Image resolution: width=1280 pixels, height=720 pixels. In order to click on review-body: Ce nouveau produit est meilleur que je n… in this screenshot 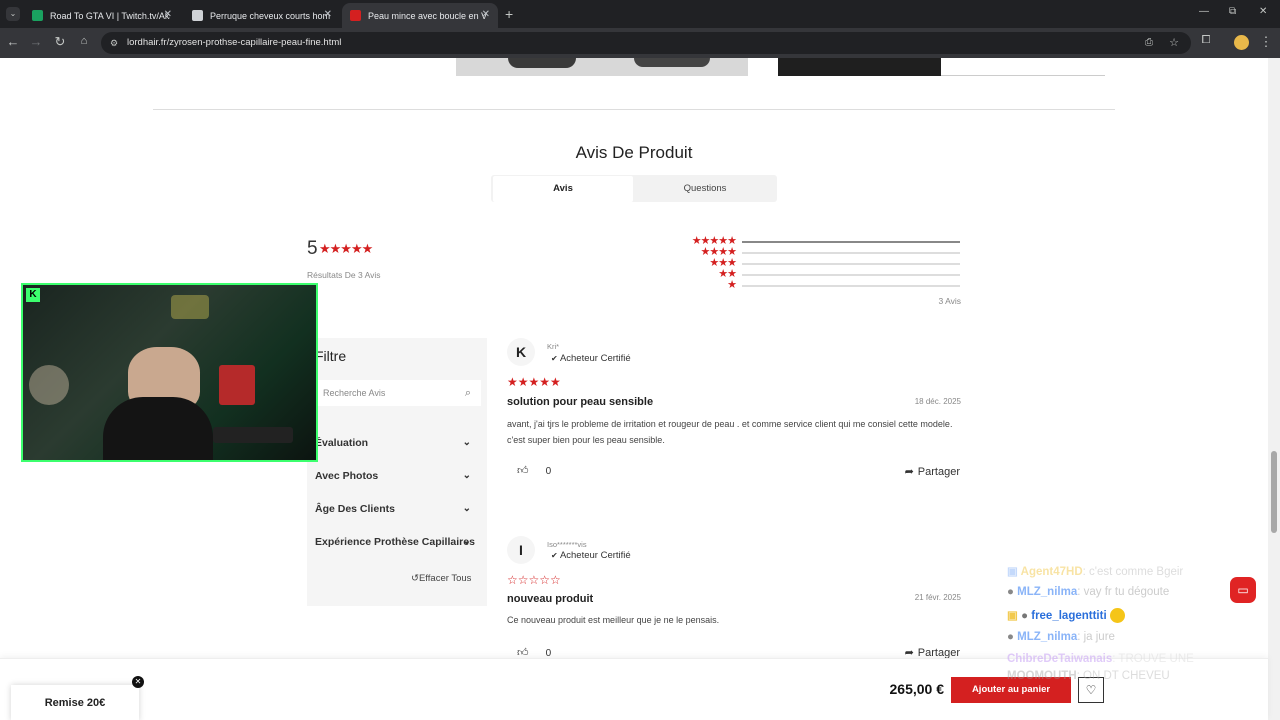, I will do `click(613, 620)`.